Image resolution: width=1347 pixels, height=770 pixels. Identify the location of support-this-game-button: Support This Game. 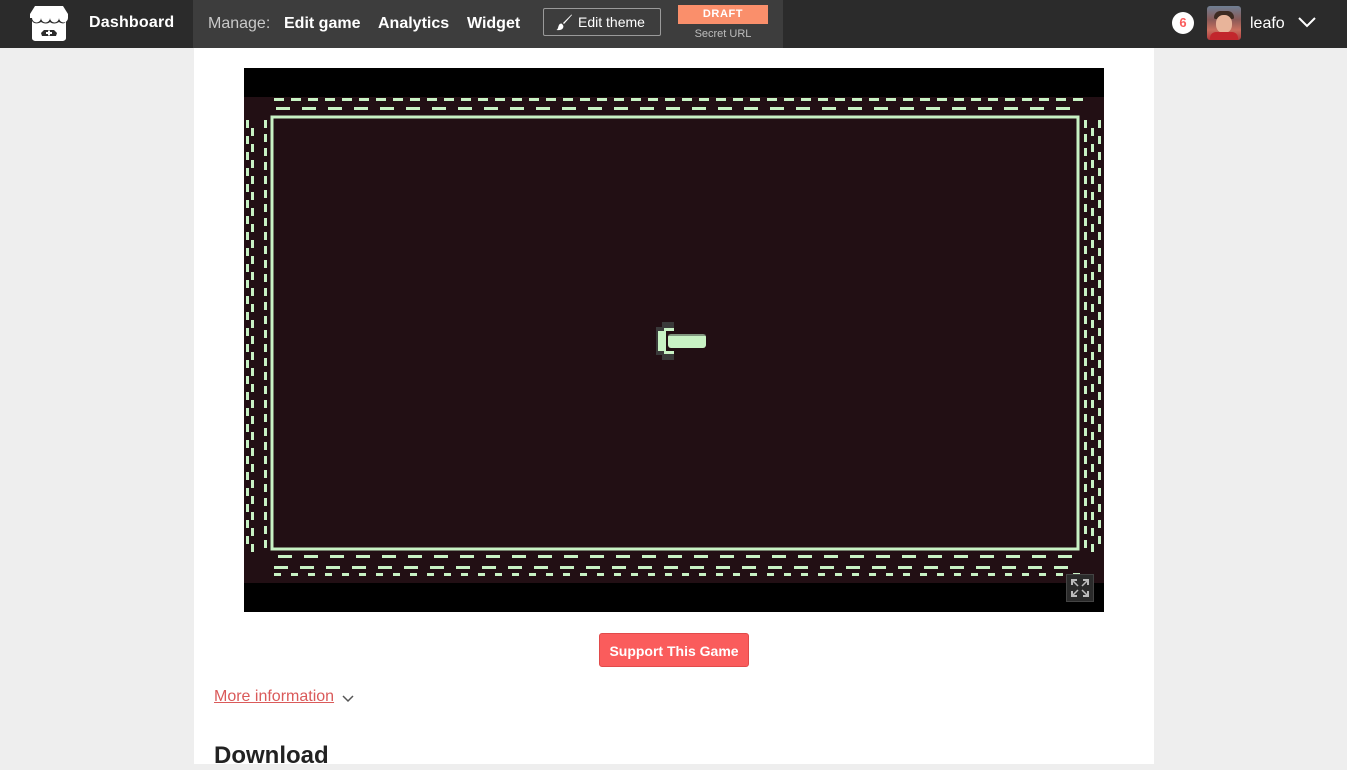
(674, 650).